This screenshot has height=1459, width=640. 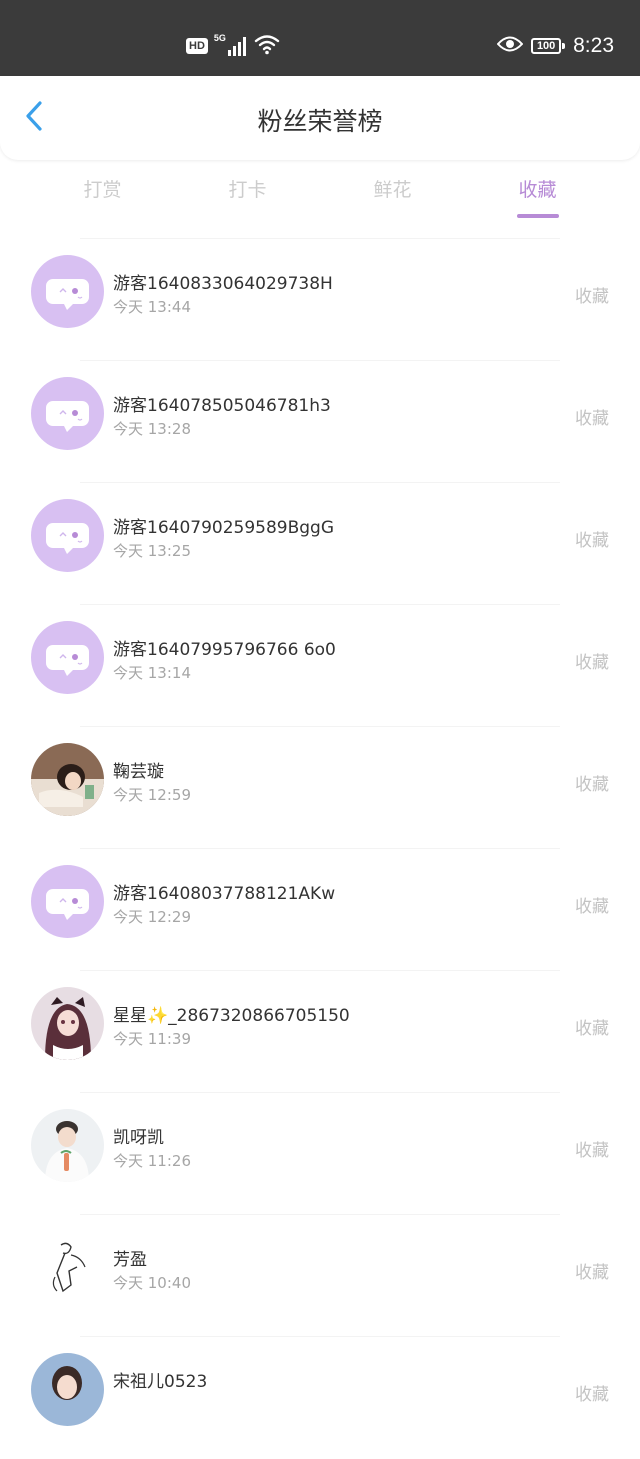 I want to click on user-time: 今天 13:14, so click(x=152, y=673).